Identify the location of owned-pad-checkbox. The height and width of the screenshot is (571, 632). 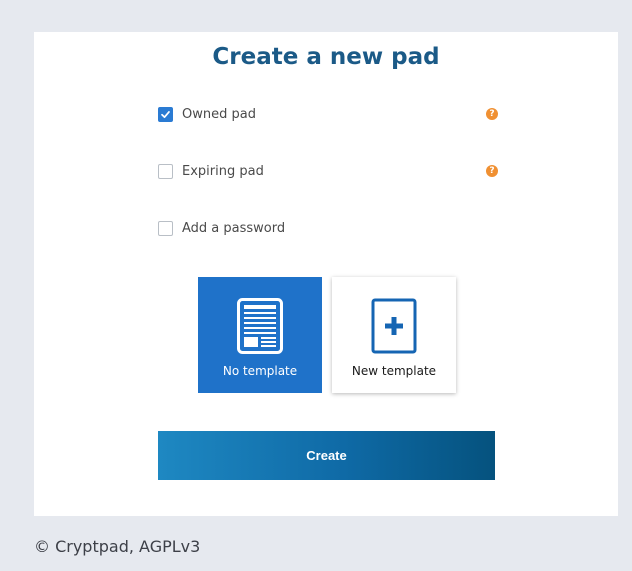
(165, 114).